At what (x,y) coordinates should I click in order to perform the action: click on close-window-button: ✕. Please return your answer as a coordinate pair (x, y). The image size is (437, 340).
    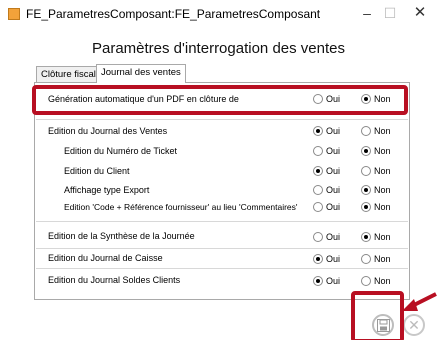
    Looking at the image, I should click on (420, 13).